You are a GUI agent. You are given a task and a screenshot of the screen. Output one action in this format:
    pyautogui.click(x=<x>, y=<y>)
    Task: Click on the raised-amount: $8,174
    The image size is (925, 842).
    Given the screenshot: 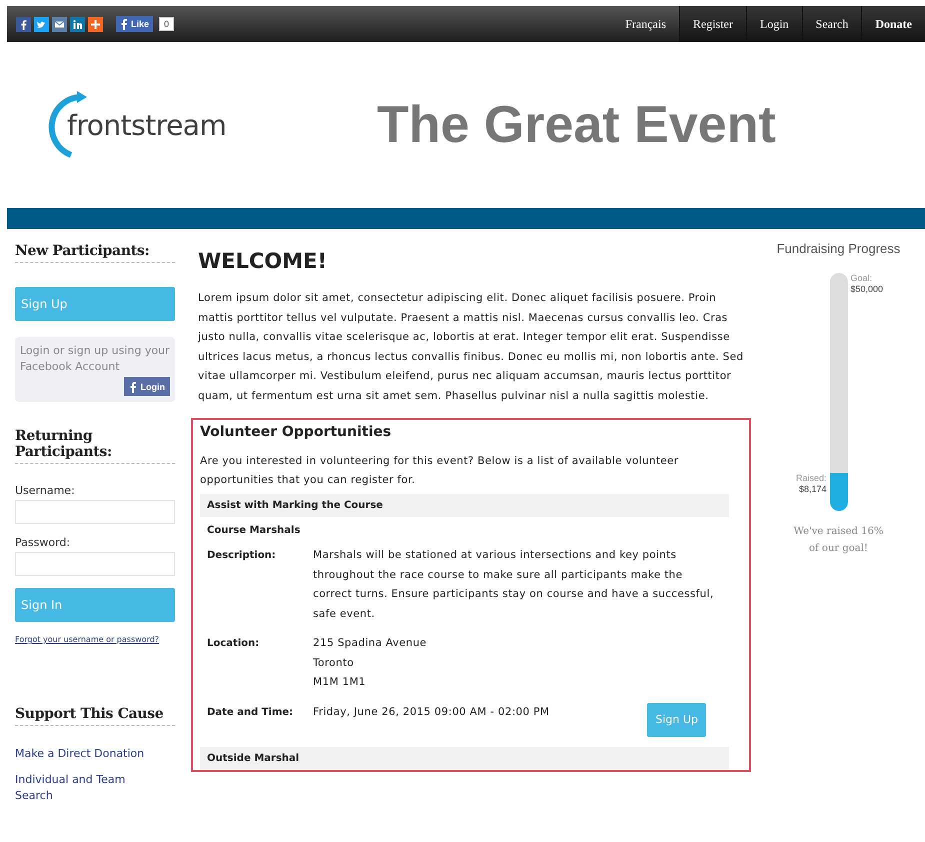 What is the action you would take?
    pyautogui.click(x=812, y=489)
    